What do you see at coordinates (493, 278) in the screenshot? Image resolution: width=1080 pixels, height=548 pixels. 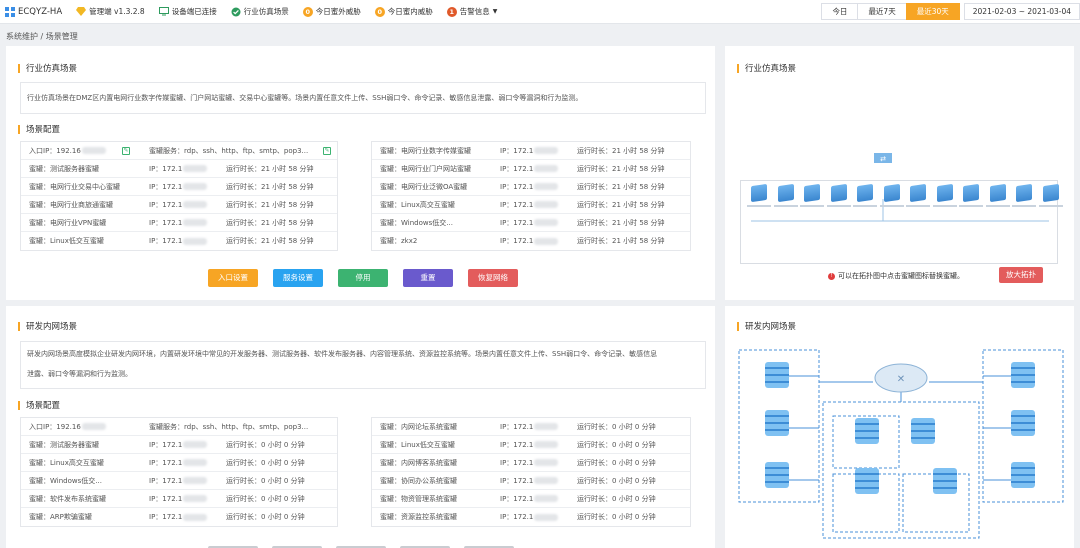 I see `restore-network-button: 恢复网络` at bounding box center [493, 278].